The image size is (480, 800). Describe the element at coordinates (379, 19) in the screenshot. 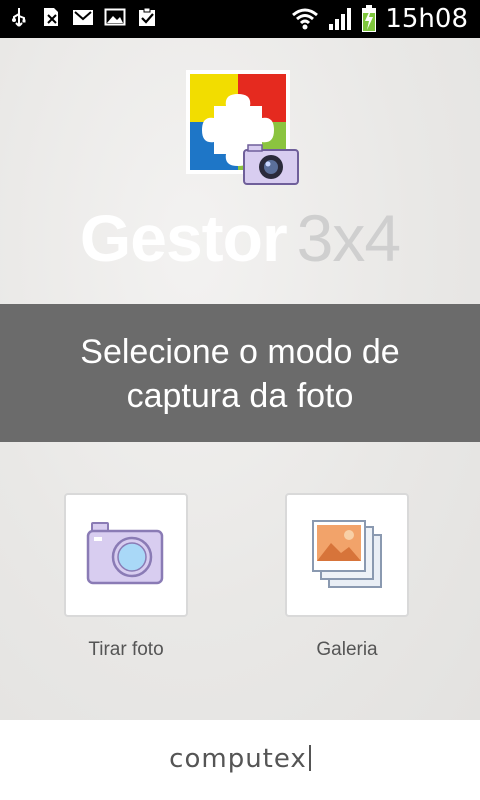

I see `status-system: 15h08` at that location.